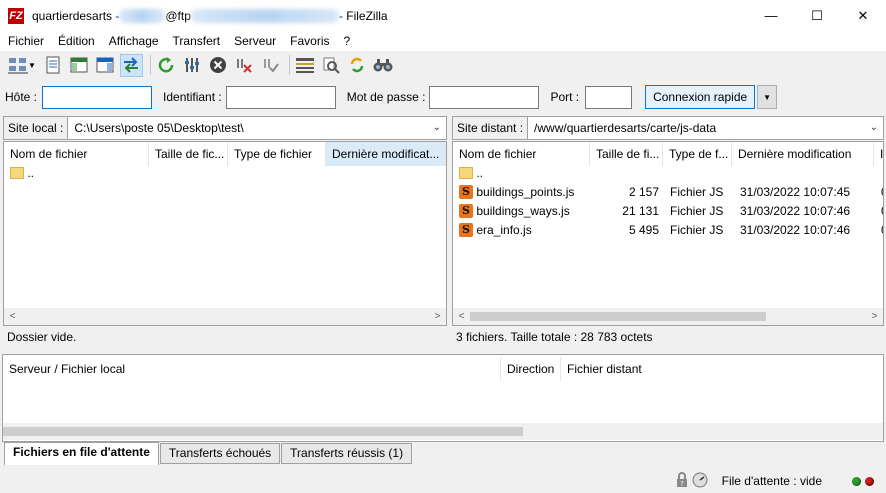 Image resolution: width=886 pixels, height=493 pixels. I want to click on user-input, so click(280, 97).